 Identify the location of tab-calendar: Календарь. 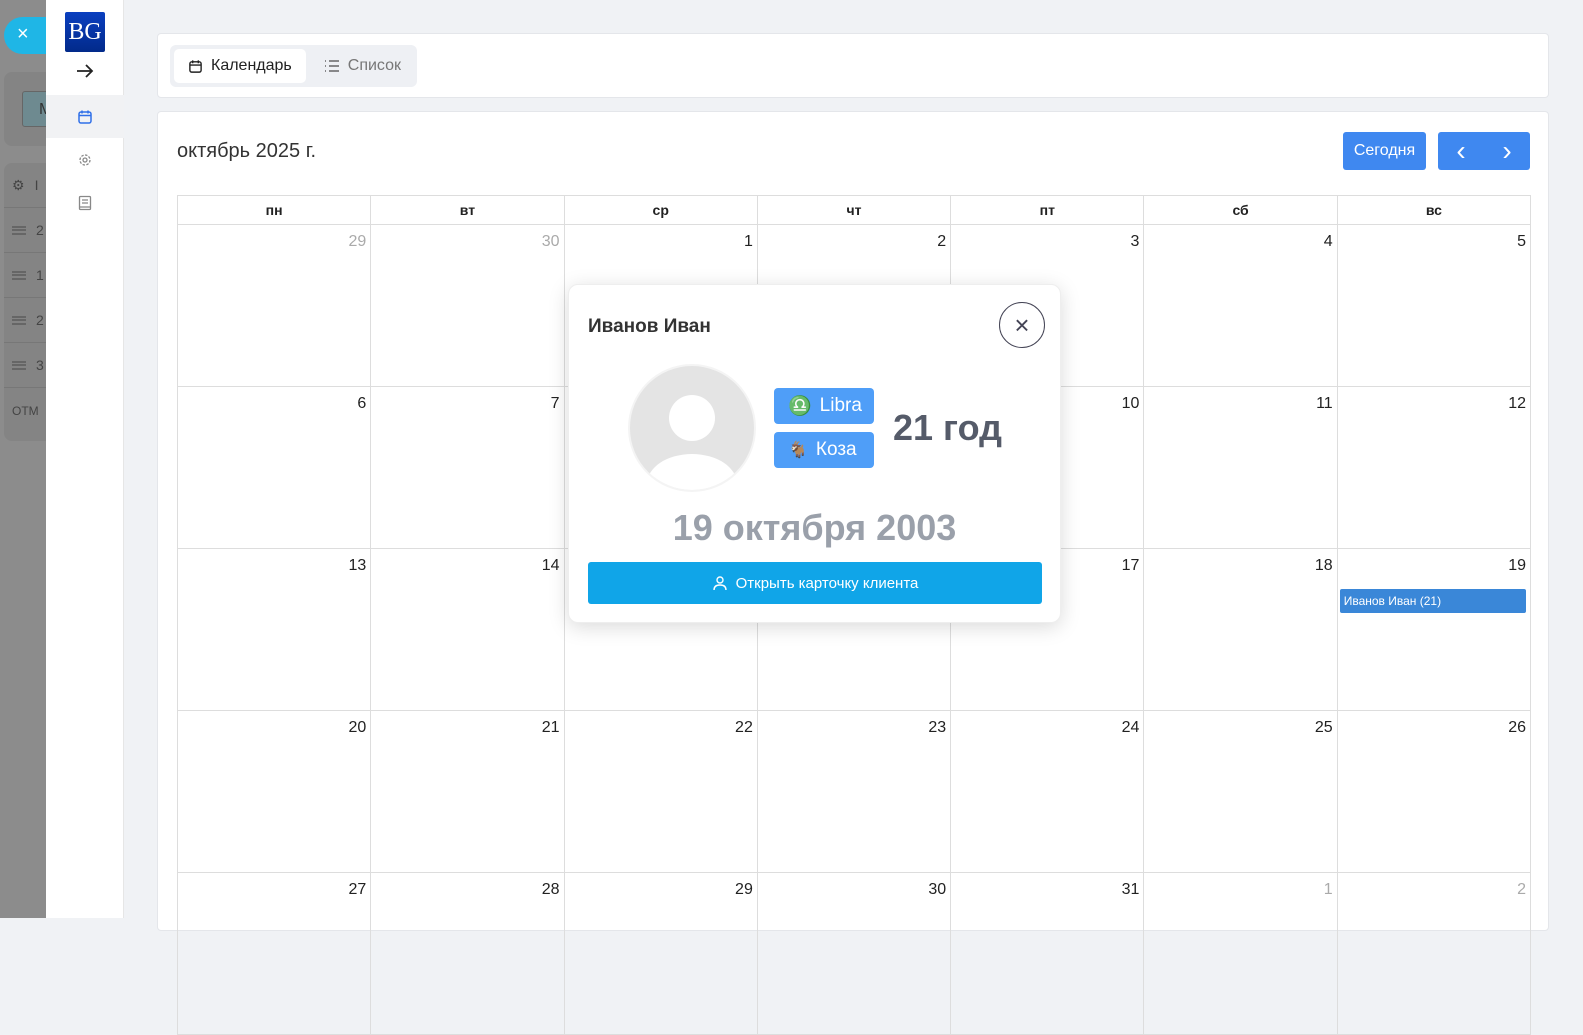
(240, 66).